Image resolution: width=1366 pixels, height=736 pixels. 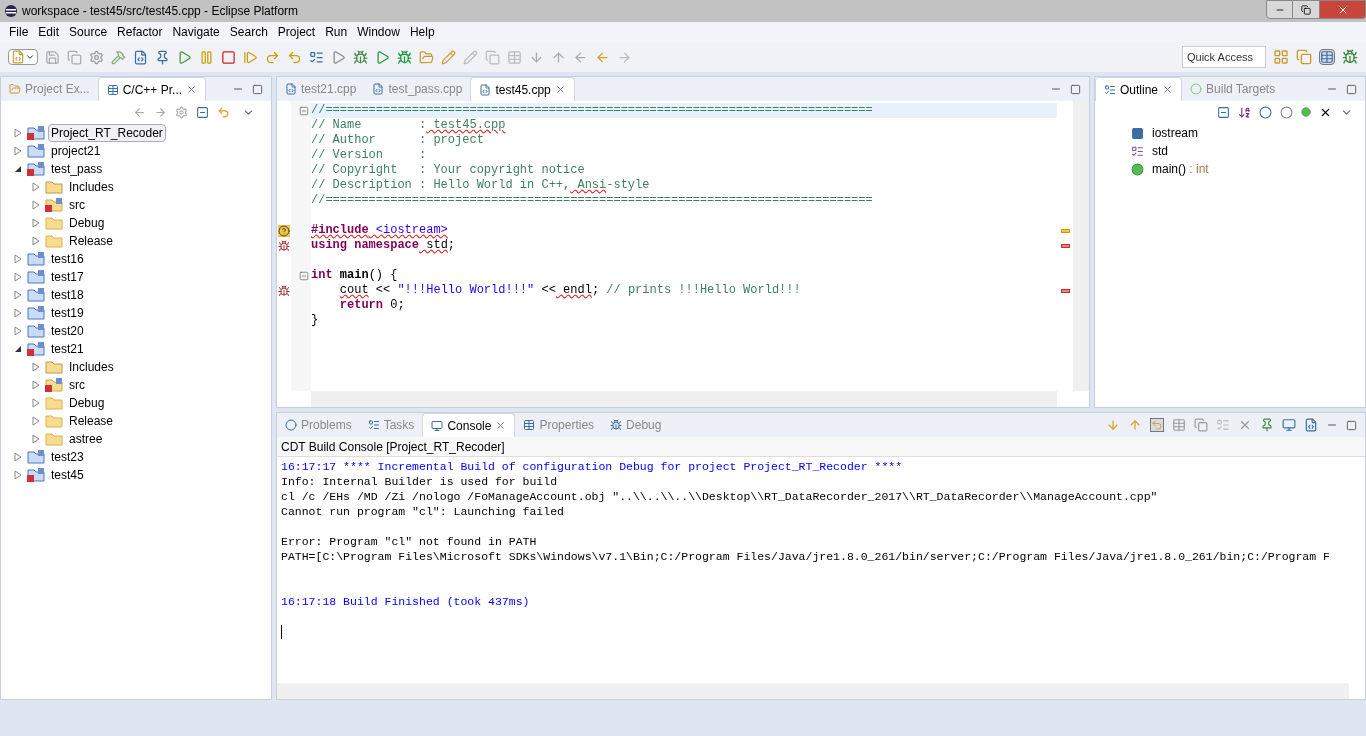 I want to click on tree-item: test23, so click(x=67, y=457).